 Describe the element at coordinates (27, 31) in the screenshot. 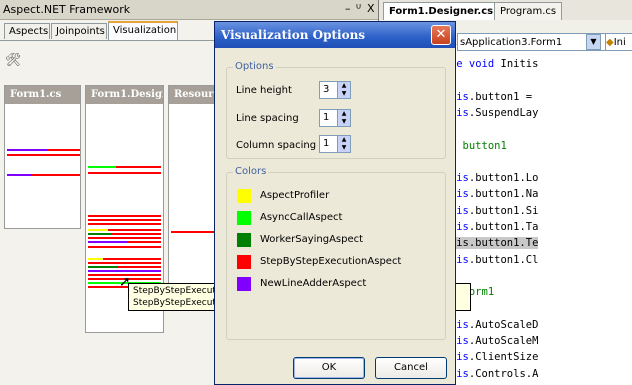

I see `tab-aspects: Aspects` at that location.